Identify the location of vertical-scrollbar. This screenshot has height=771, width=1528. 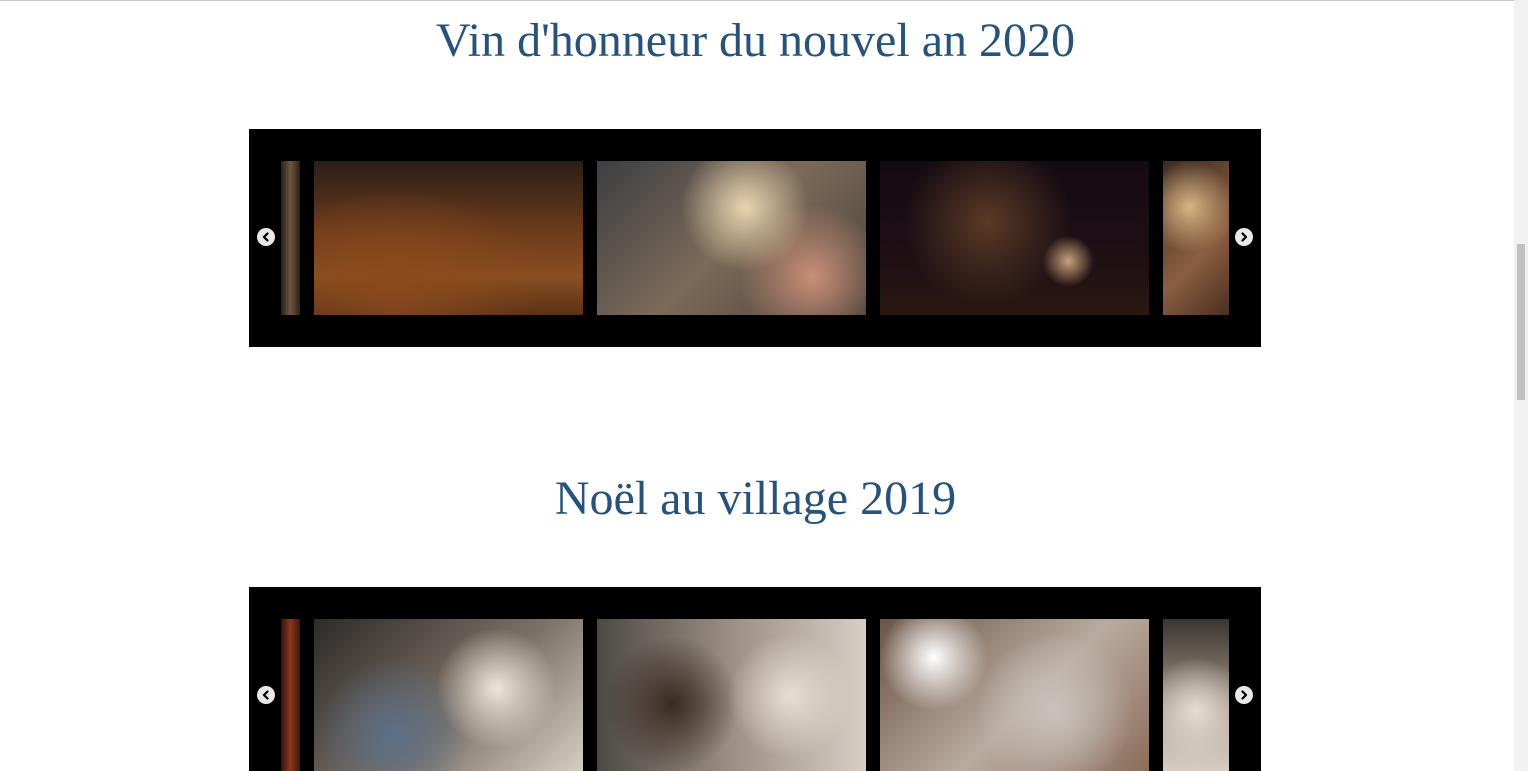
(1521, 385).